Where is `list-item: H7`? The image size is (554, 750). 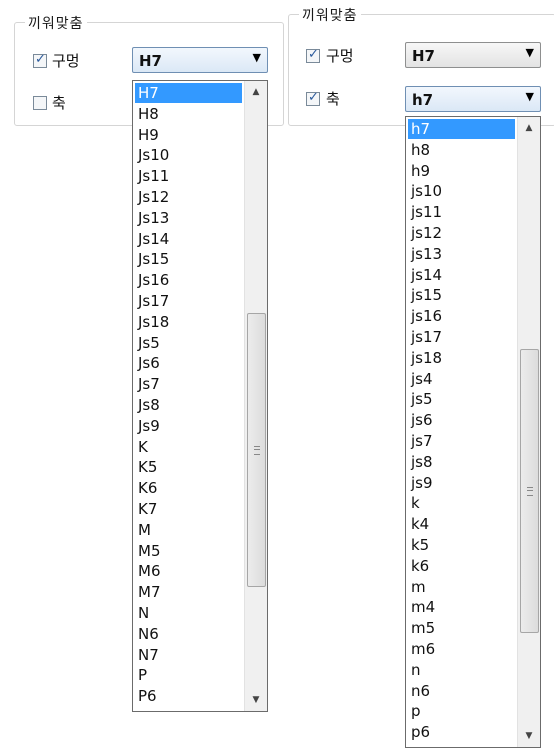 list-item: H7 is located at coordinates (188, 93).